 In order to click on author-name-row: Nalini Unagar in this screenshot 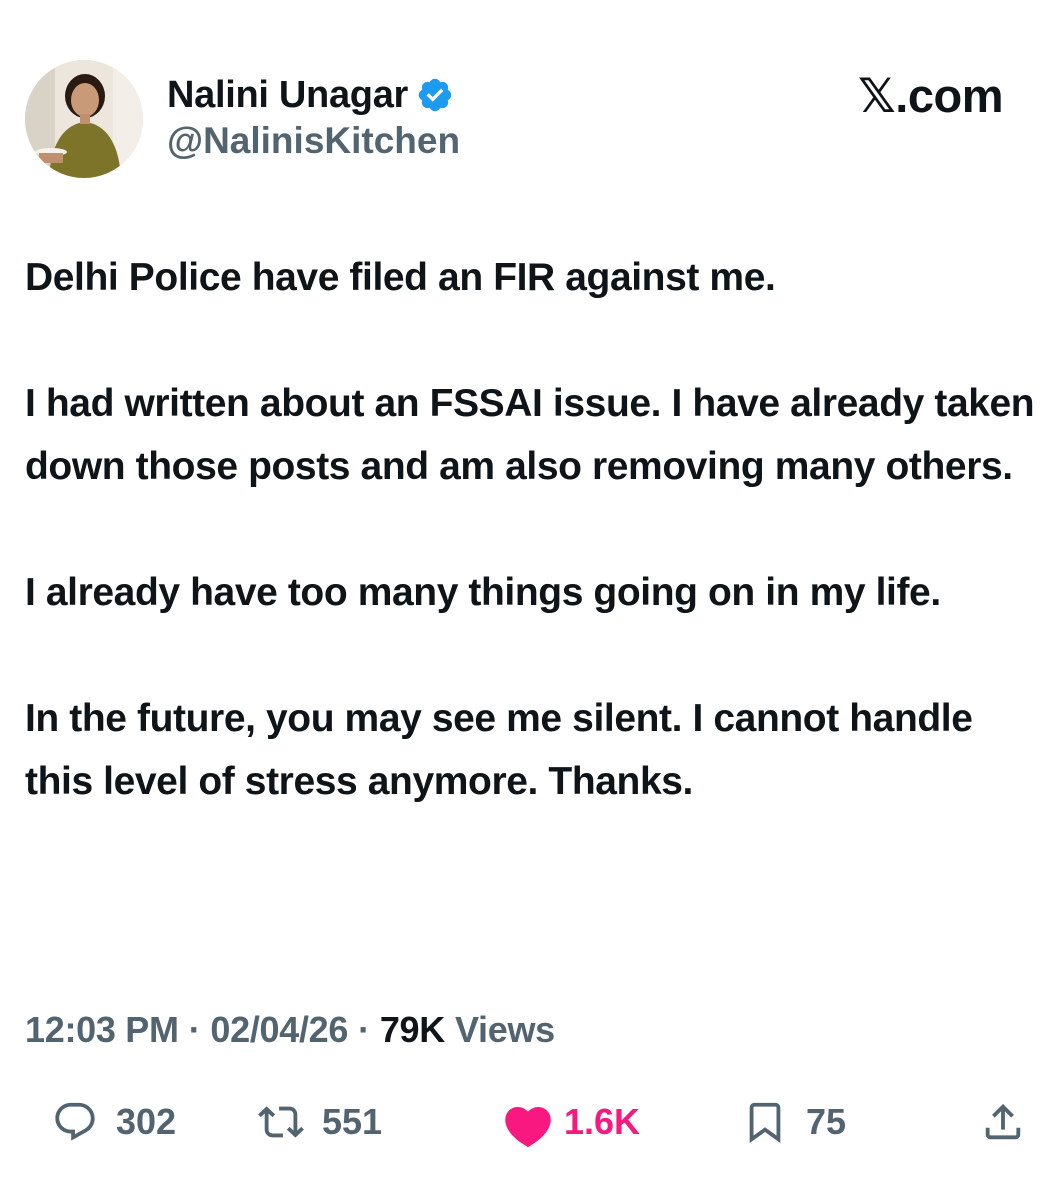, I will do `click(310, 95)`.